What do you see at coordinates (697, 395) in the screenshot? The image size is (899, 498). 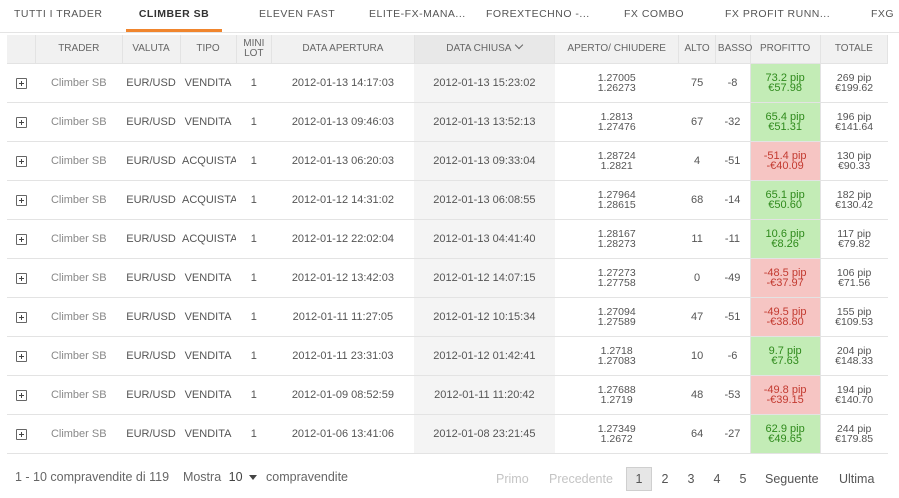 I see `alto-cell: 48` at bounding box center [697, 395].